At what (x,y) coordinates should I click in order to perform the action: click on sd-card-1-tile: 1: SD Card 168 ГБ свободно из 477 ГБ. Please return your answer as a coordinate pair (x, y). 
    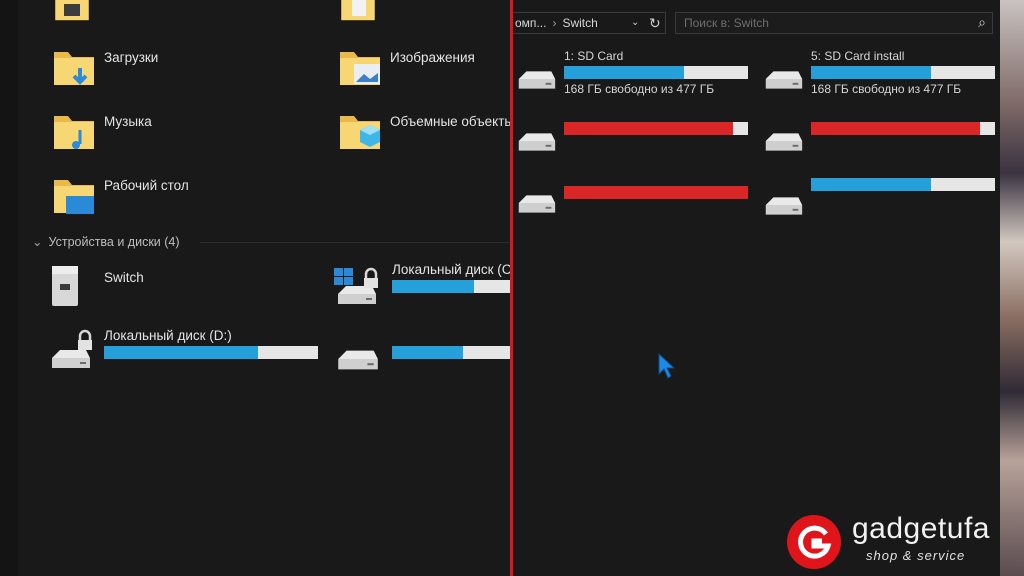
    Looking at the image, I should click on (633, 72).